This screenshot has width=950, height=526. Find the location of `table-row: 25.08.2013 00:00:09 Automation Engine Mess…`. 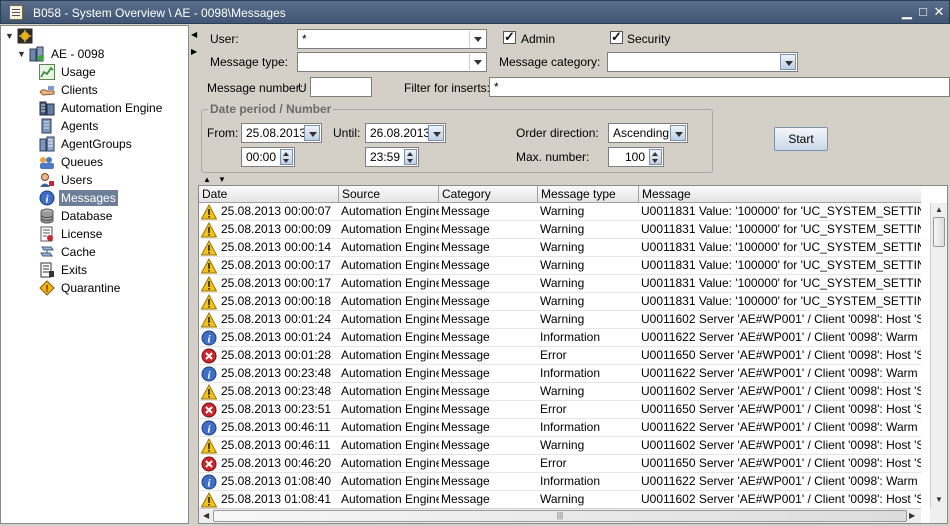

table-row: 25.08.2013 00:00:09 Automation Engine Mess… is located at coordinates (560, 230).